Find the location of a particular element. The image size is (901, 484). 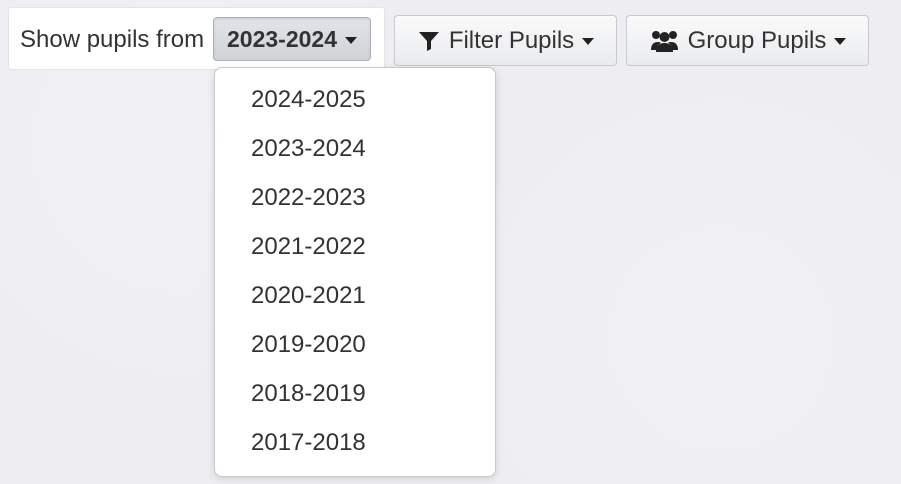

year-dropdown-button: 2023-2024 is located at coordinates (292, 39).